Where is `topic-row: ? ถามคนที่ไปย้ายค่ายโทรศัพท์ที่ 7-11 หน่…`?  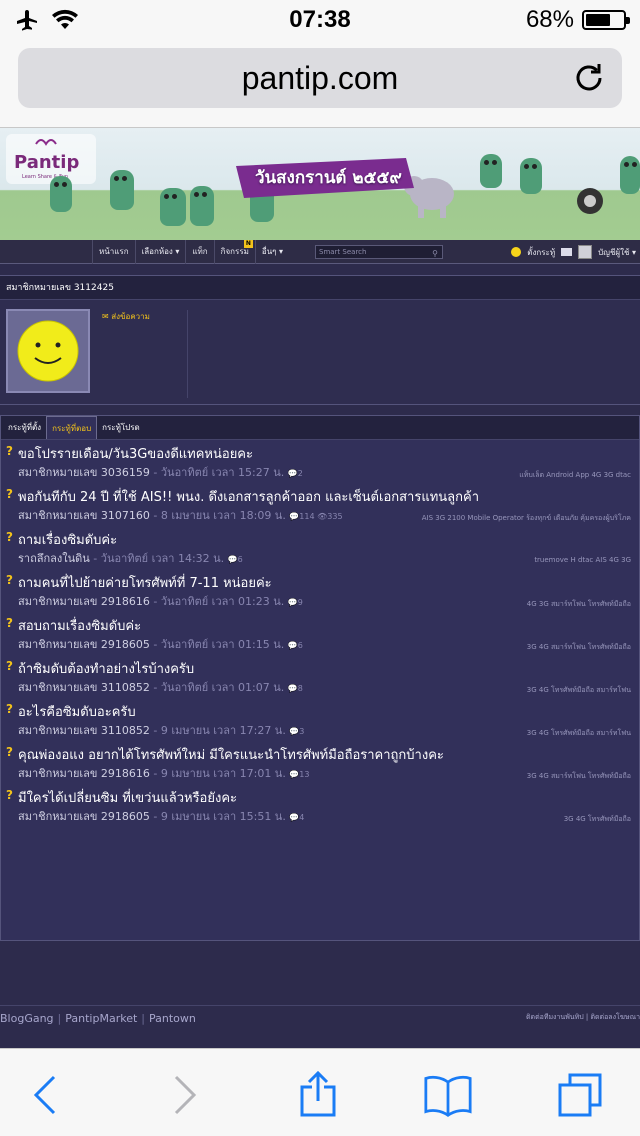
topic-row: ? ถามคนที่ไปย้ายค่ายโทรศัพท์ที่ 7-11 หน่… is located at coordinates (320, 593).